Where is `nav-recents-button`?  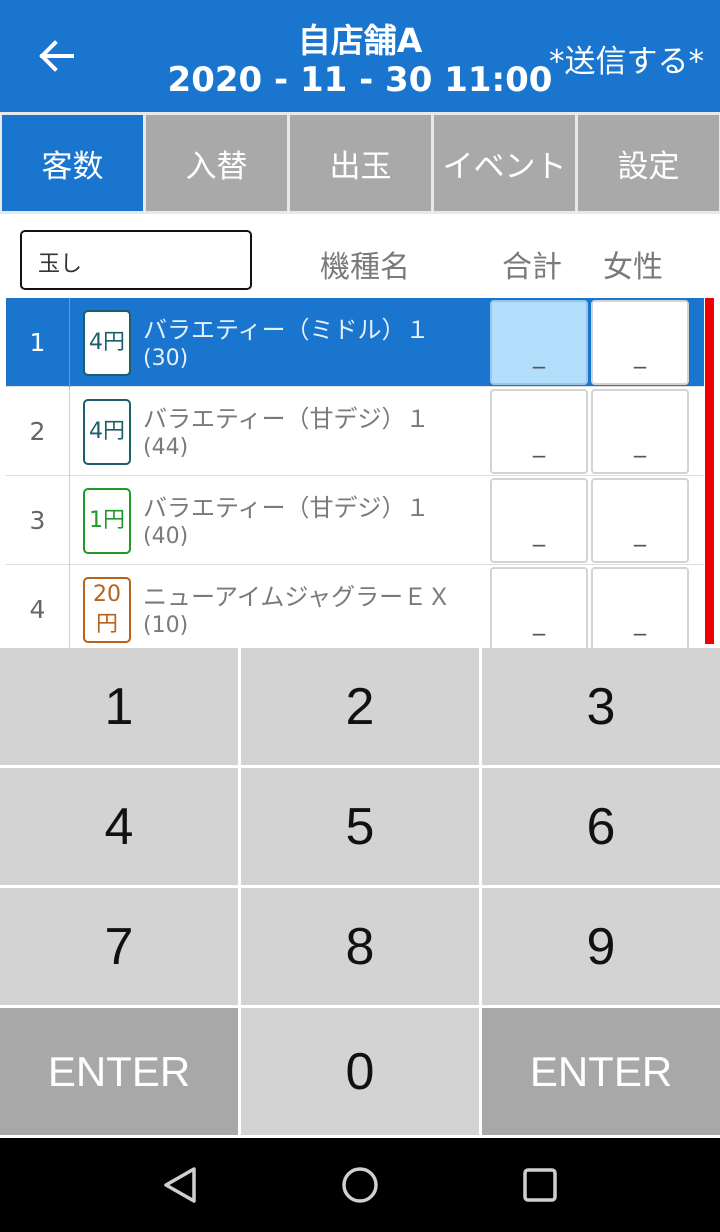
nav-recents-button is located at coordinates (540, 1185).